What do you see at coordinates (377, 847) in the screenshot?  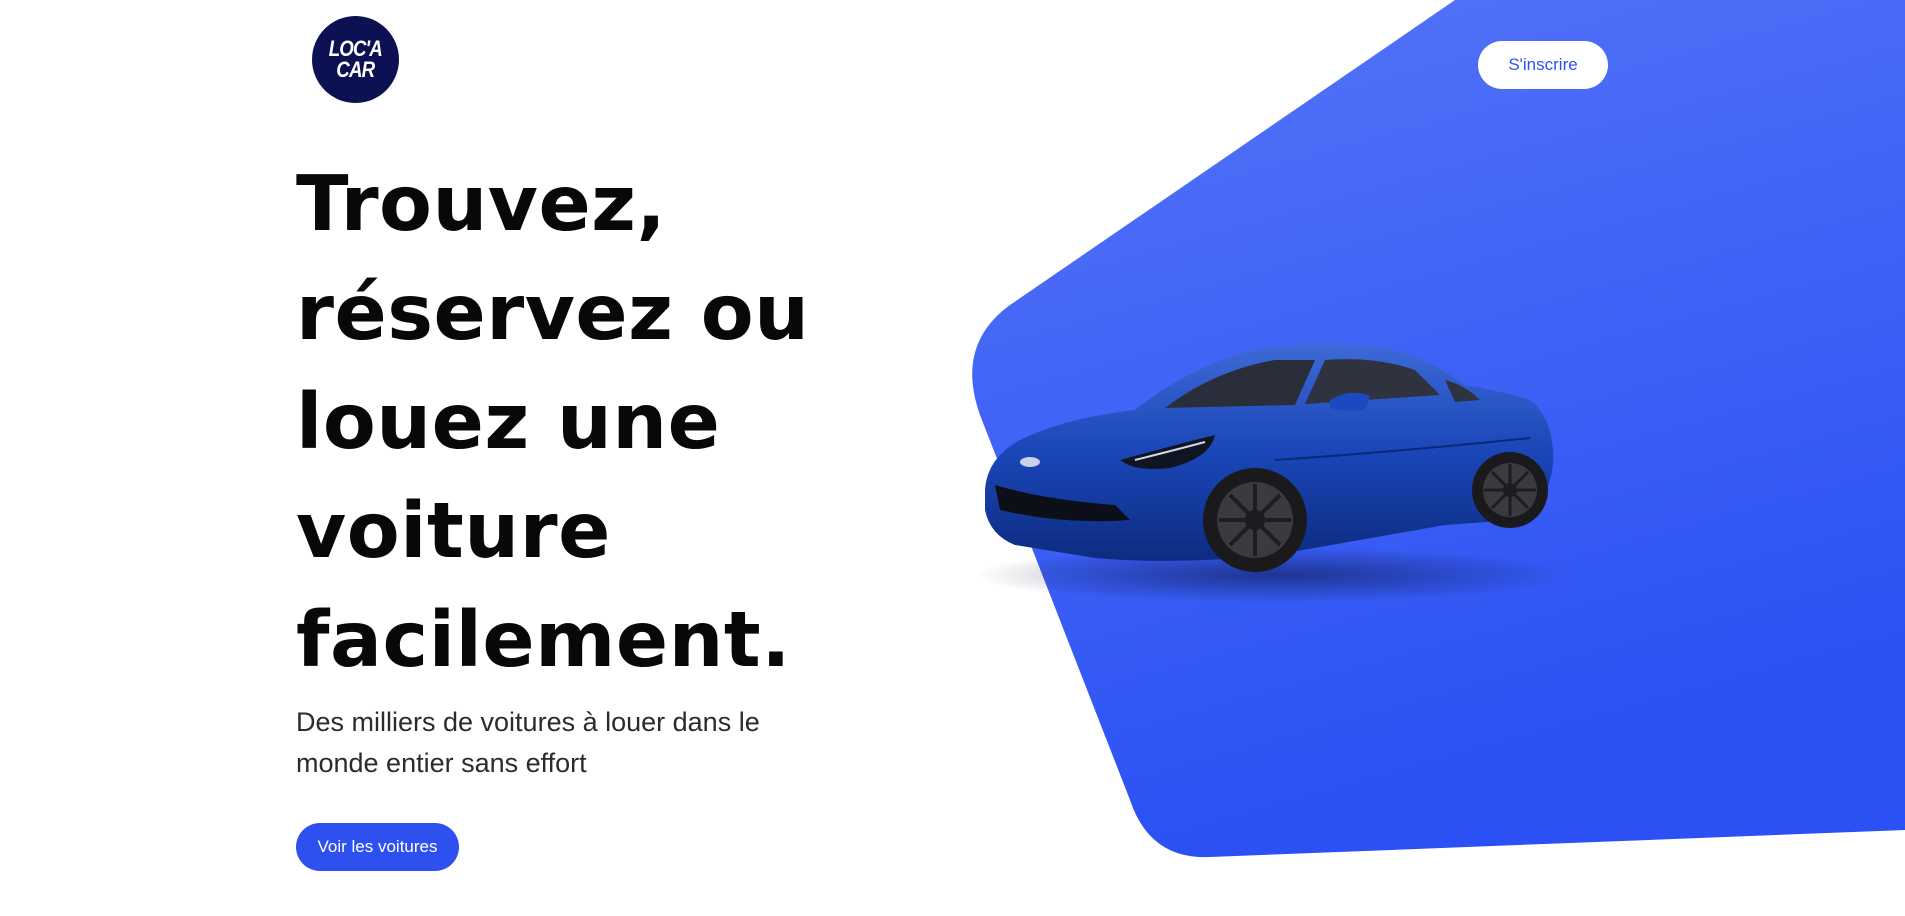 I see `view-cars-button: Voir les voitures` at bounding box center [377, 847].